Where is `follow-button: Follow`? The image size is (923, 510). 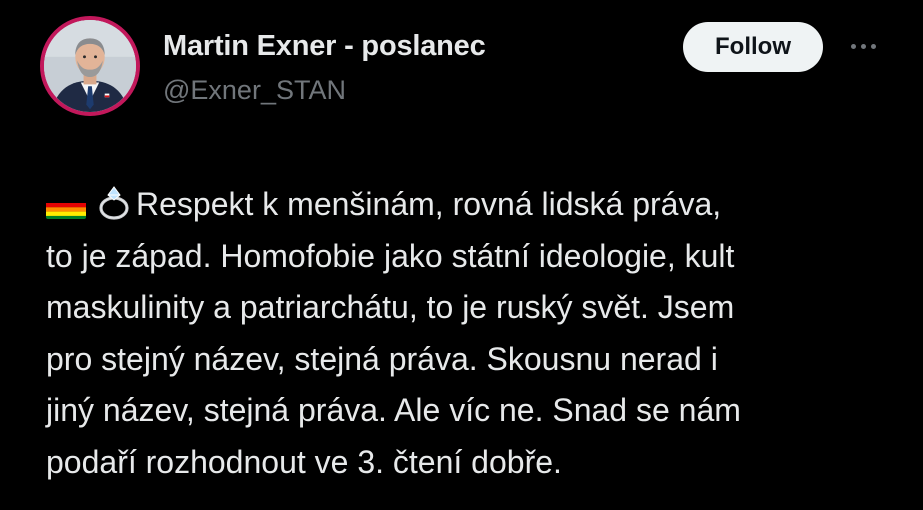
follow-button: Follow is located at coordinates (753, 47).